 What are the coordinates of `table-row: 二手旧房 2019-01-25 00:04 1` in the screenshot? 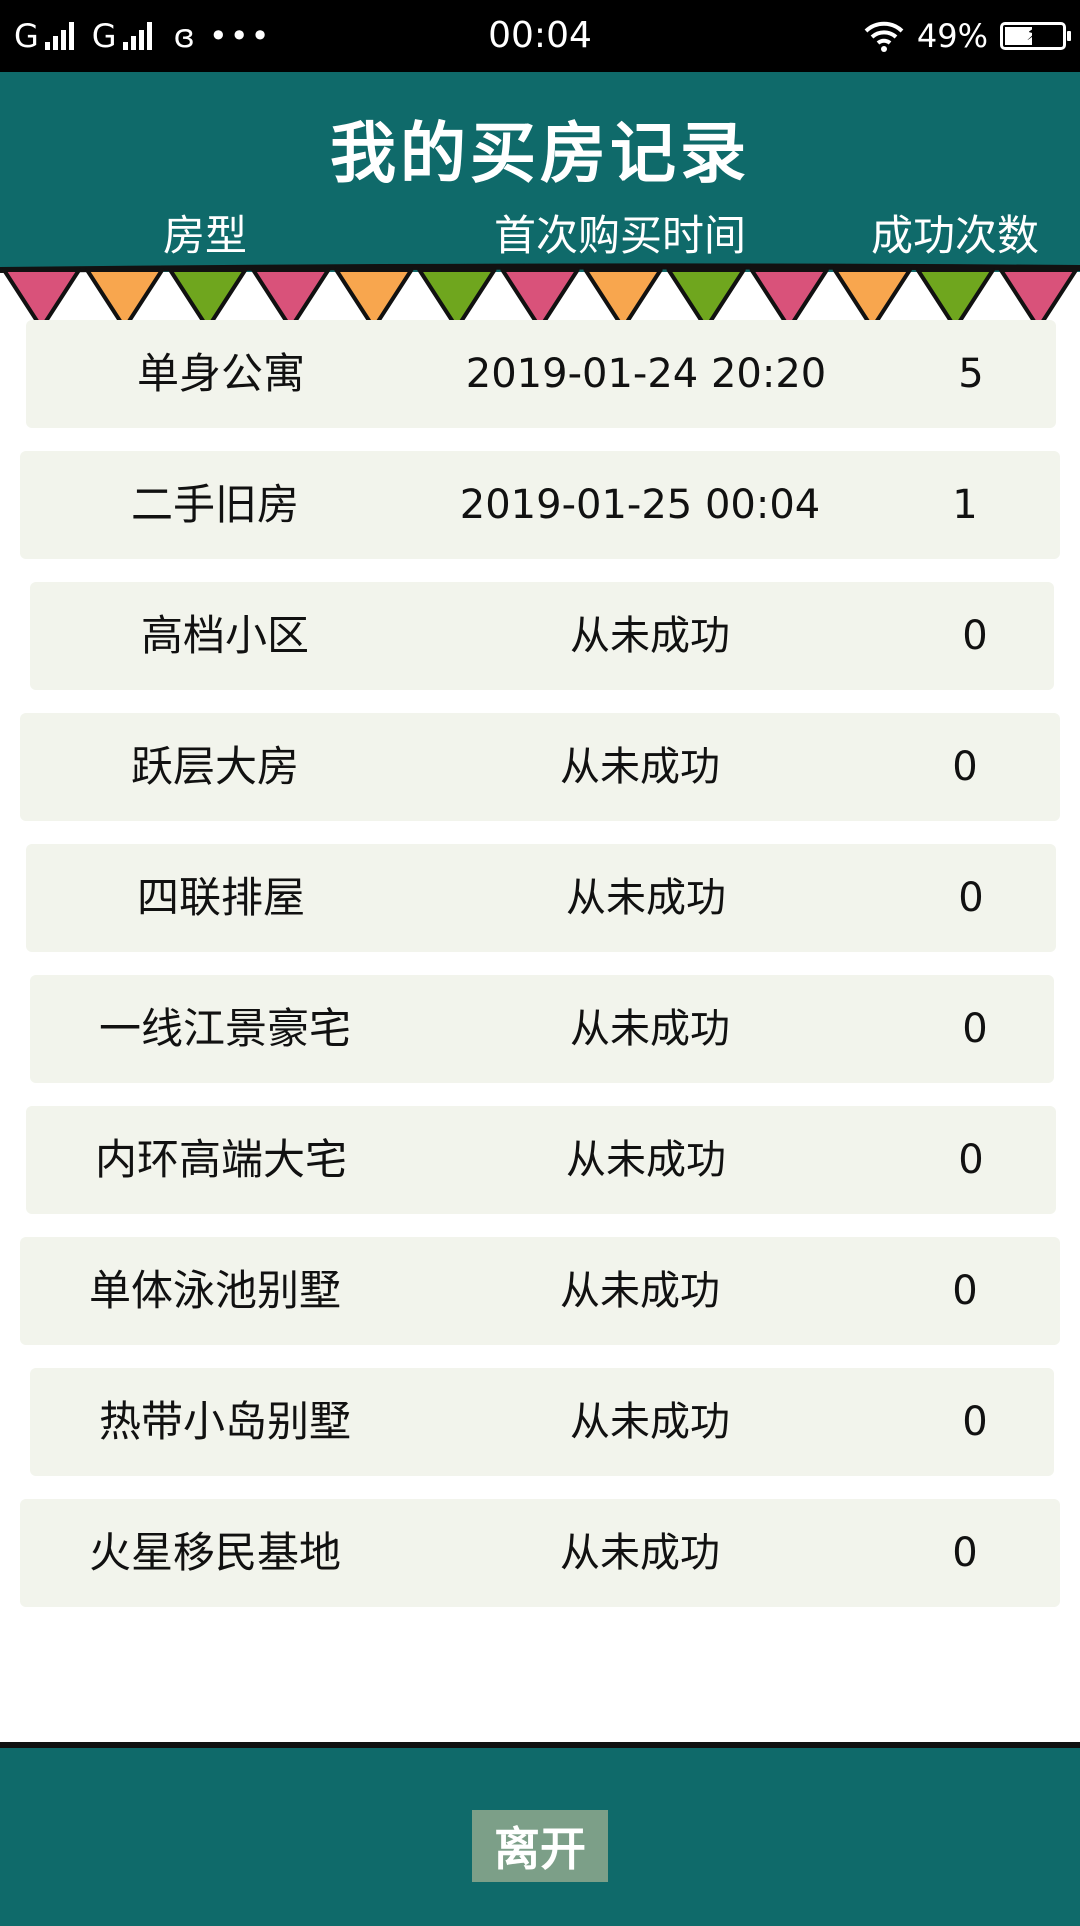 It's located at (540, 505).